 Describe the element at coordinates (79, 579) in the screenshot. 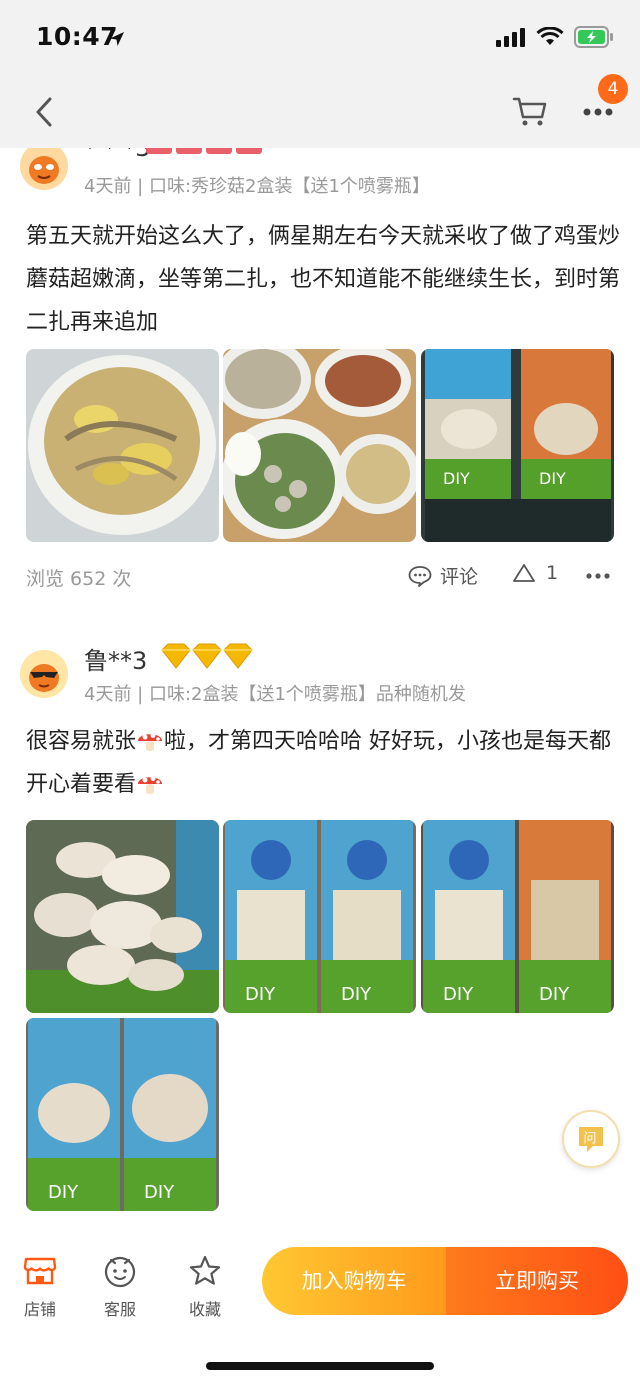

I see `view-count: 浏览 652 次` at that location.